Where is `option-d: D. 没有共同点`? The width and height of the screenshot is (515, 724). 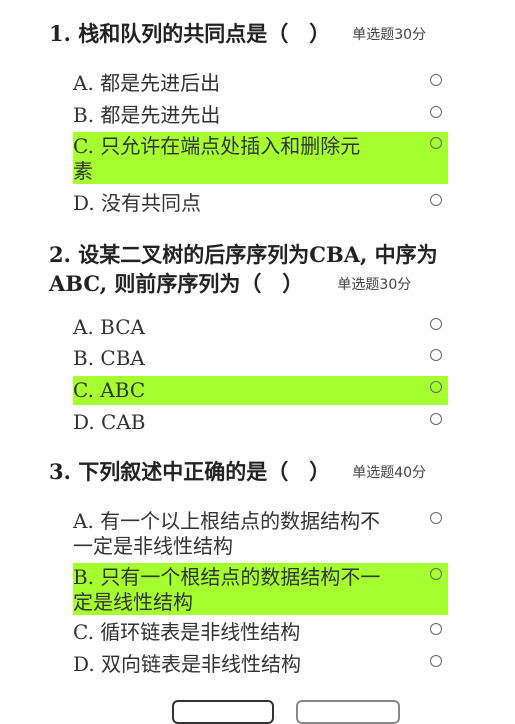
option-d: D. 没有共同点 is located at coordinates (260, 203).